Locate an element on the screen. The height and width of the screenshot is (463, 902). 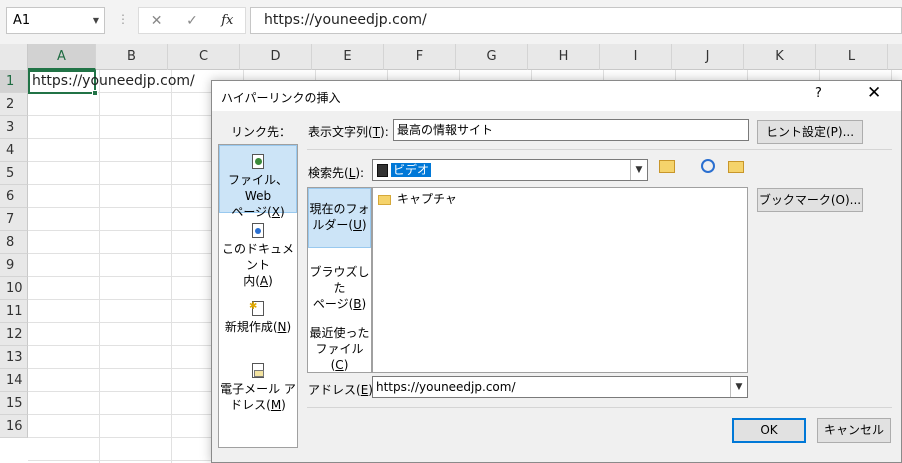
column-header-i: I is located at coordinates (636, 57).